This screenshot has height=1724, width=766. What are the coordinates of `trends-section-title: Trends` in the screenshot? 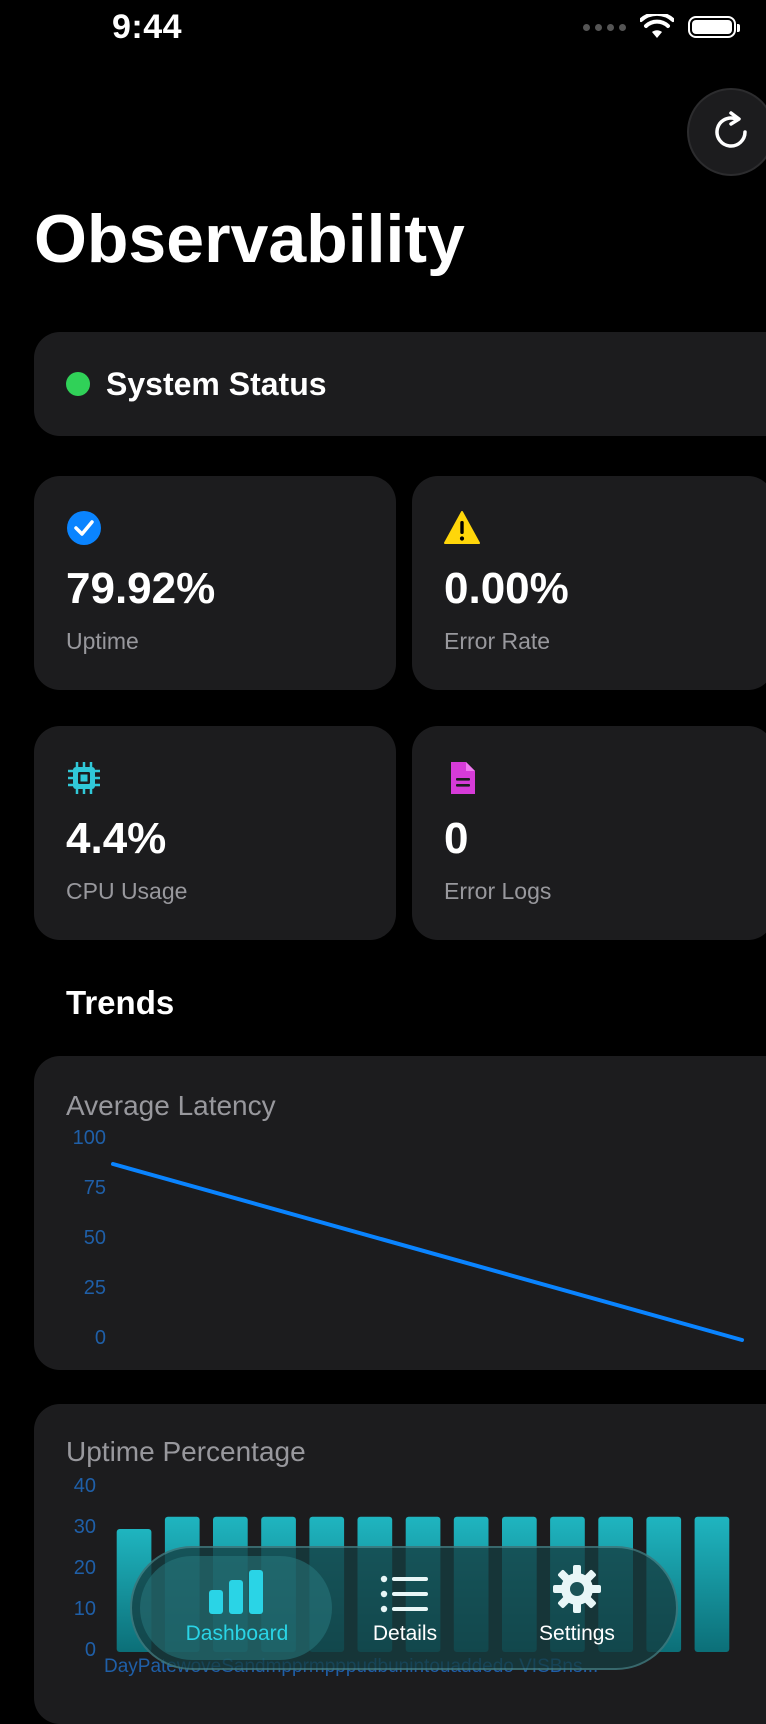 It's located at (120, 1002).